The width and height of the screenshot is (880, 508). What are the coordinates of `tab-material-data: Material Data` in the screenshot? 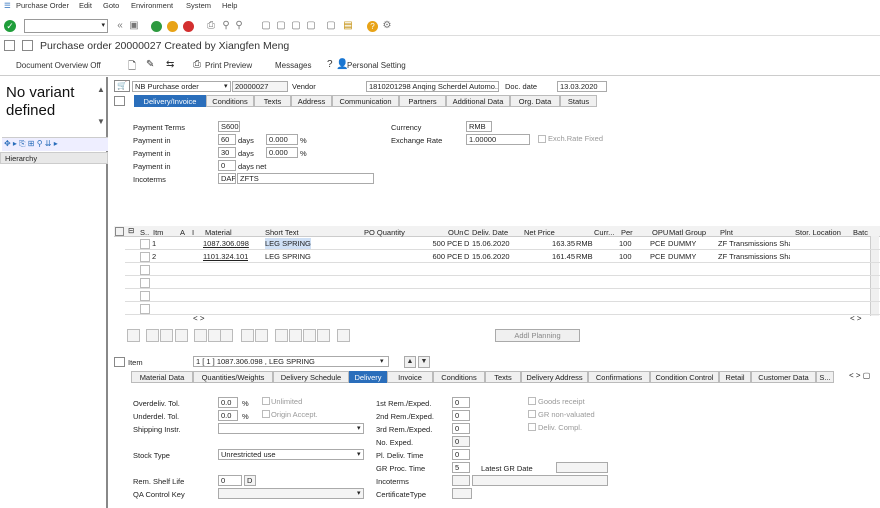 It's located at (162, 377).